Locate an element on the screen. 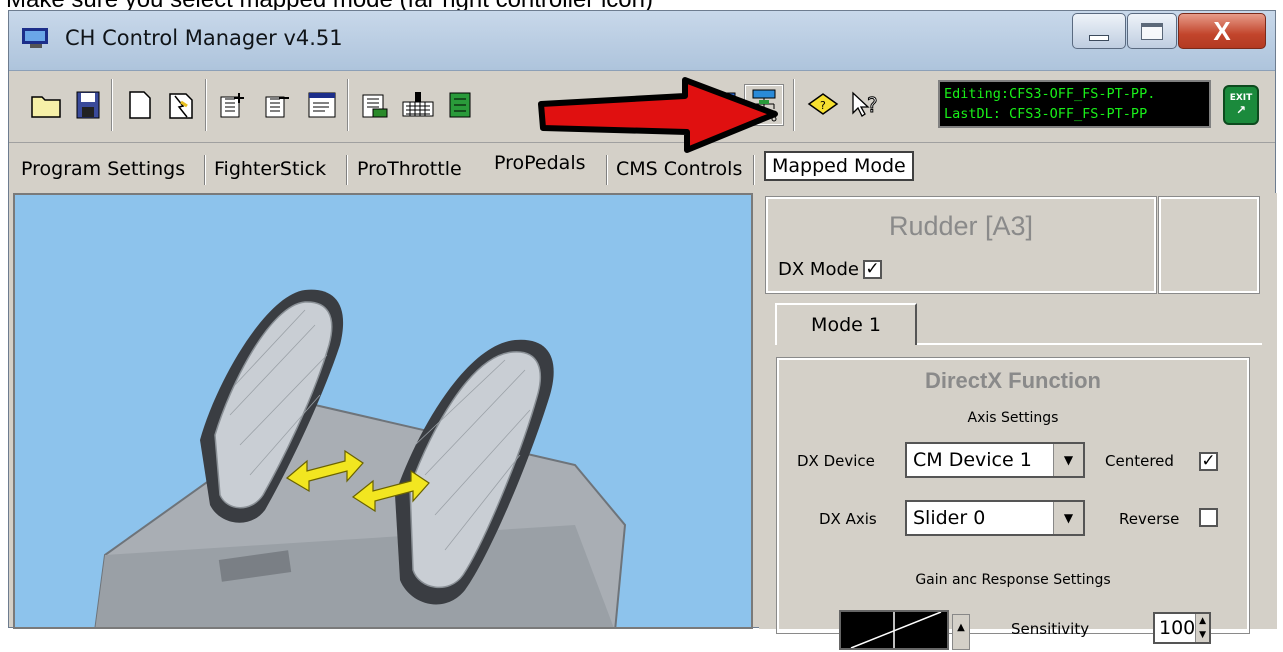 The height and width of the screenshot is (652, 1283). dx-device-select: CM Device 1 ▼ is located at coordinates (995, 460).